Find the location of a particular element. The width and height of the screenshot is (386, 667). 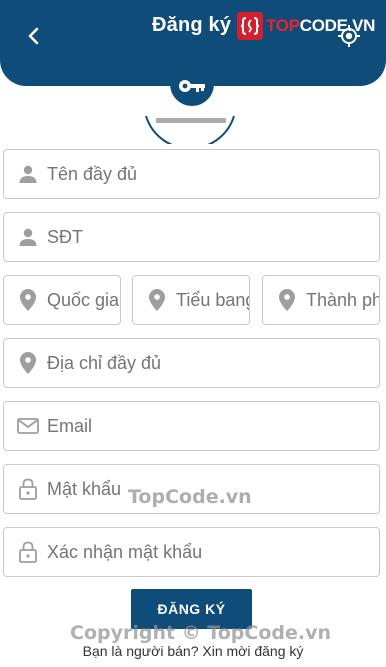

city-field is located at coordinates (321, 300).